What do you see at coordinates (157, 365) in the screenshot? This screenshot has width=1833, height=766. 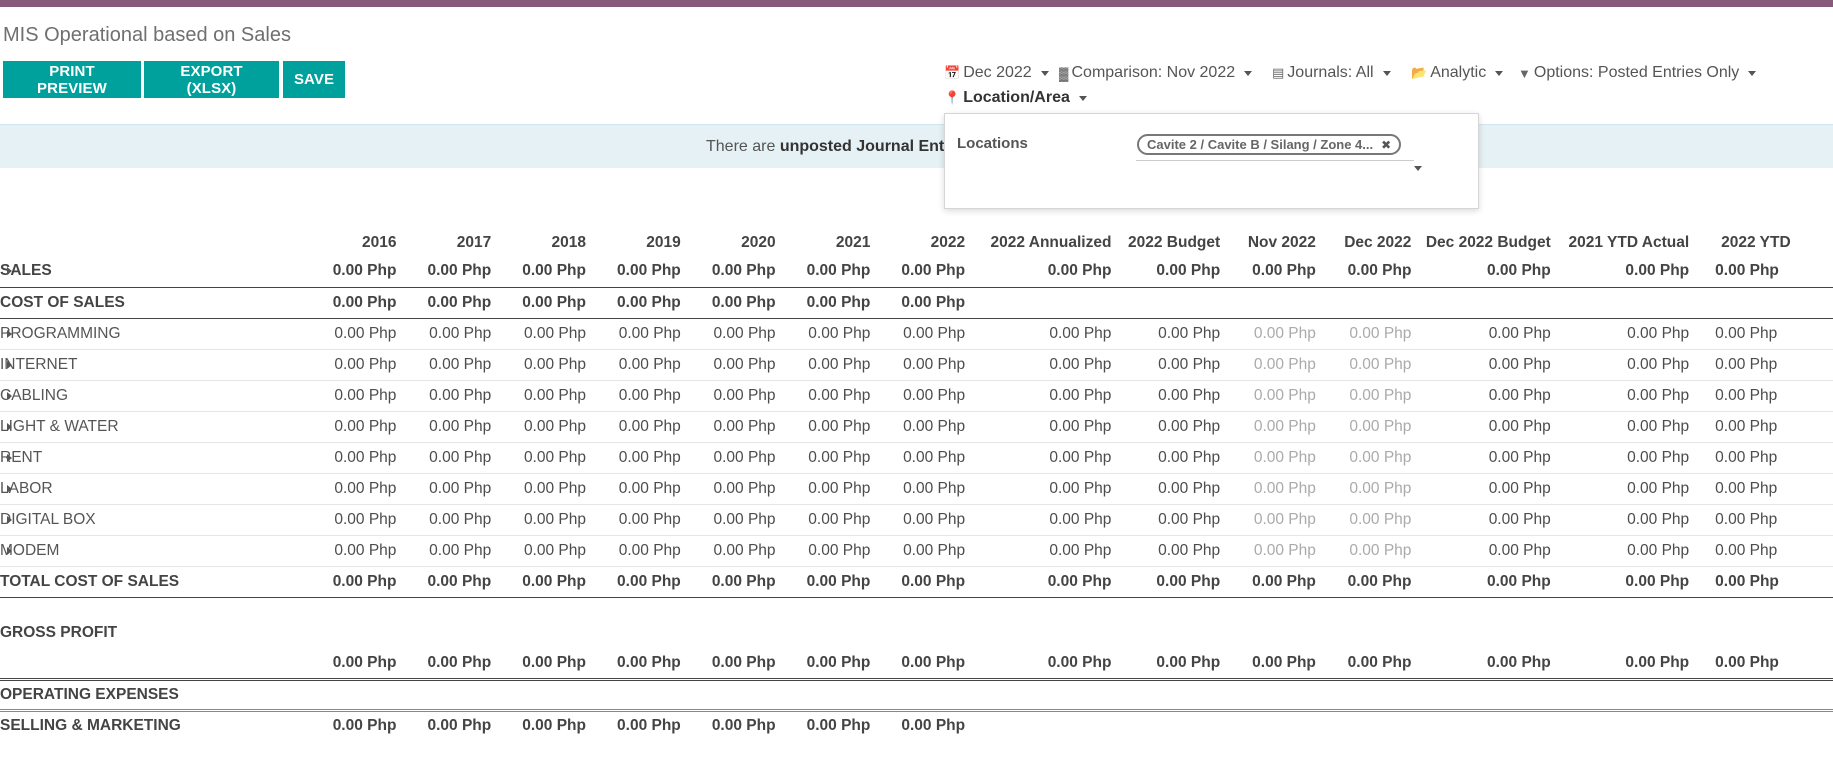 I see `row-label-internet: INTERNET` at bounding box center [157, 365].